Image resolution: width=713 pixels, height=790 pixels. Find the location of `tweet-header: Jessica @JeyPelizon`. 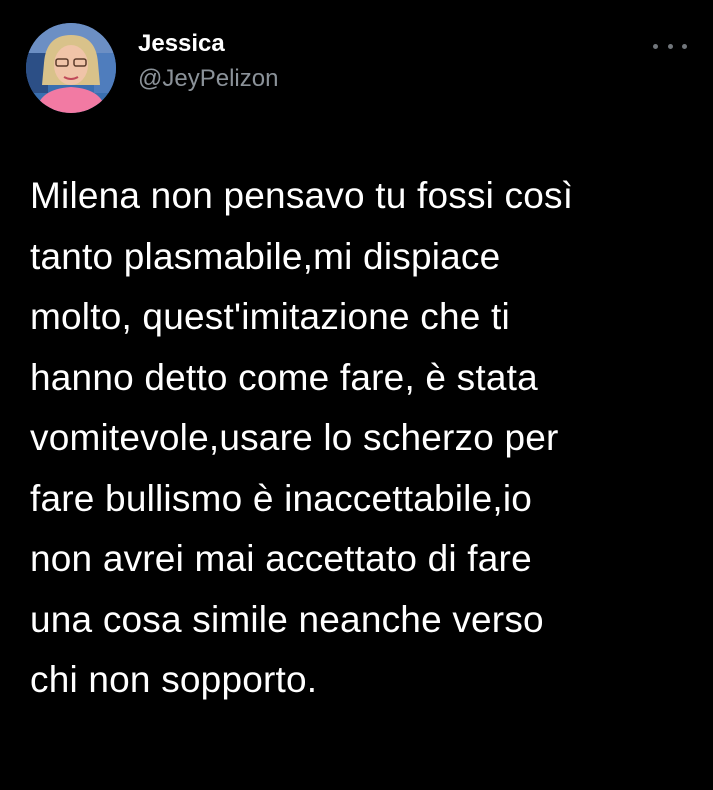

tweet-header: Jessica @JeyPelizon is located at coordinates (152, 68).